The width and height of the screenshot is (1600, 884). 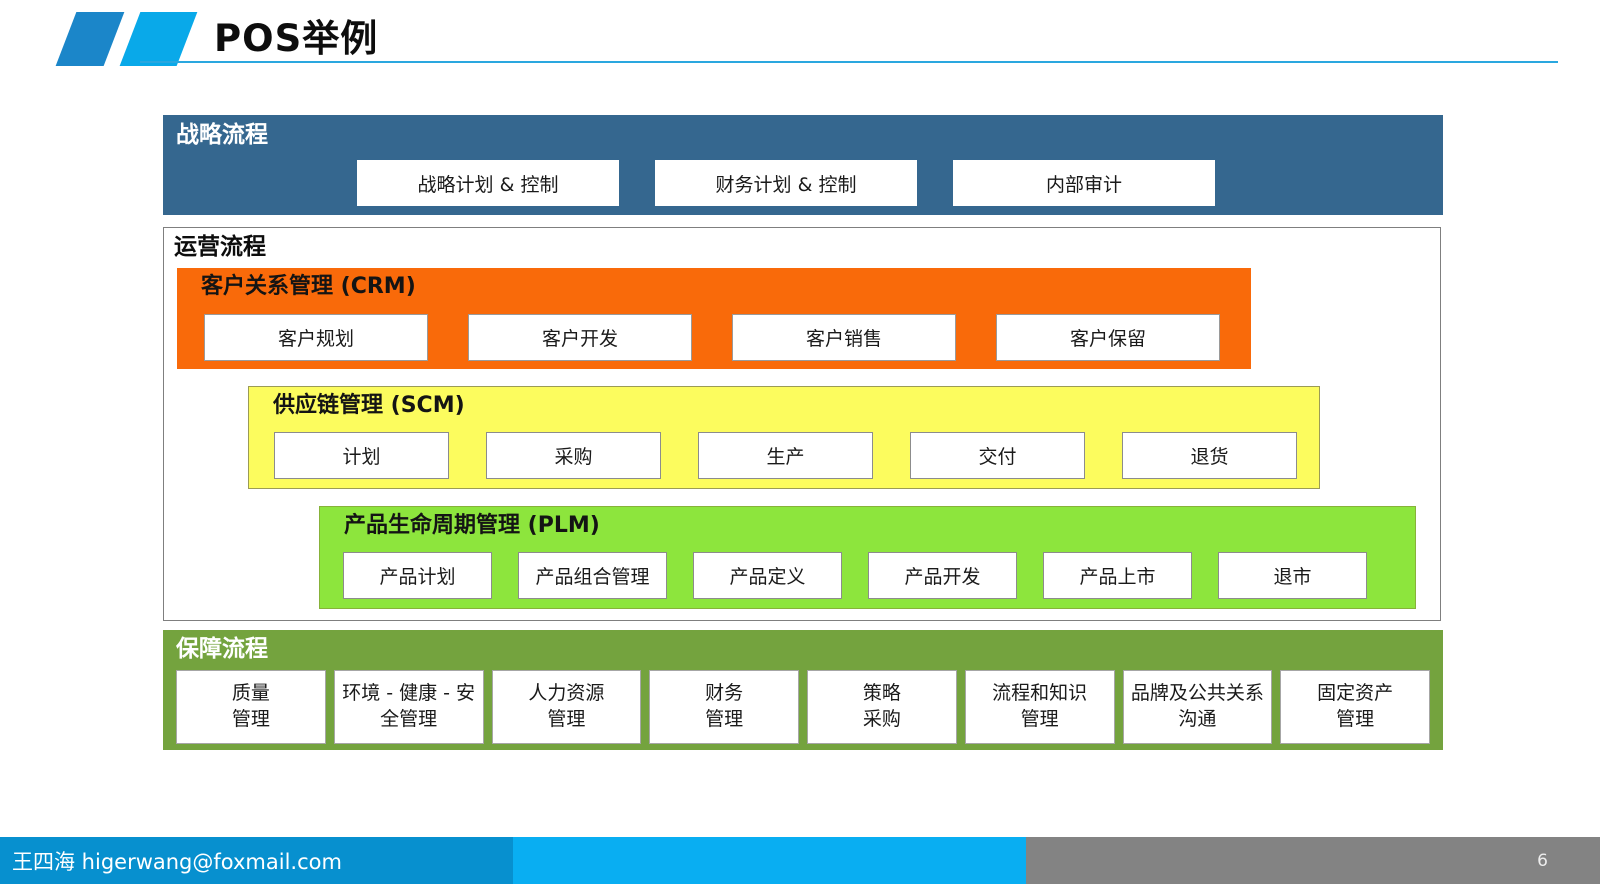 I want to click on plm-box-row: 产品计划 产品组合管理 产品定义 产品开发 产品上市 退市, so click(x=855, y=575).